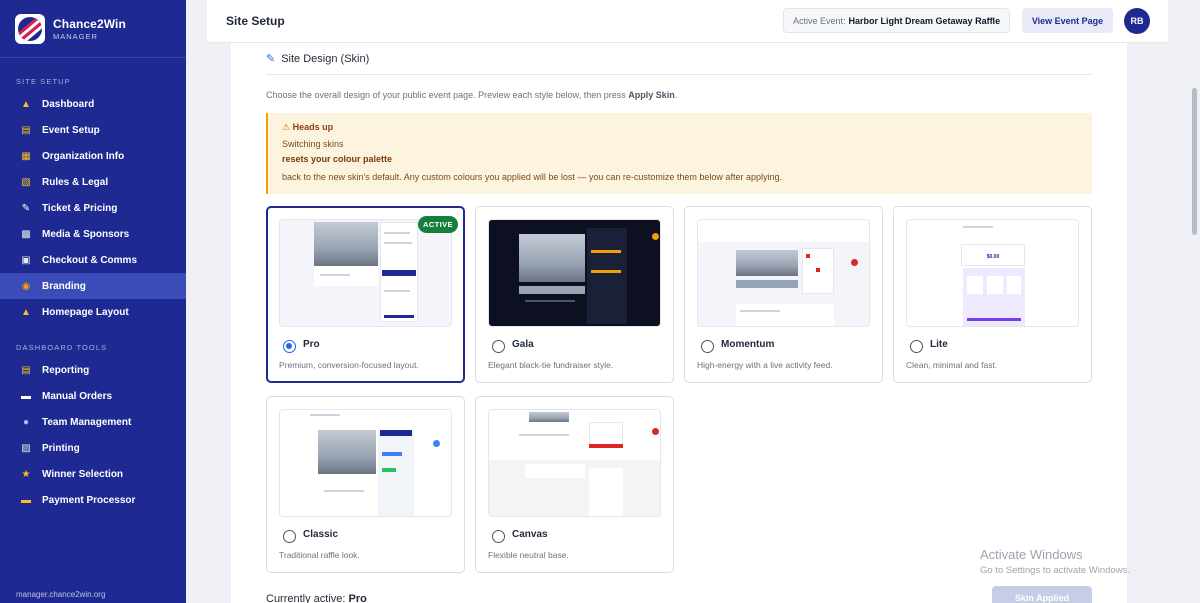 Image resolution: width=1200 pixels, height=603 pixels. I want to click on sidebar-item-homepage-layout: ▲ Homepage Layout, so click(93, 312).